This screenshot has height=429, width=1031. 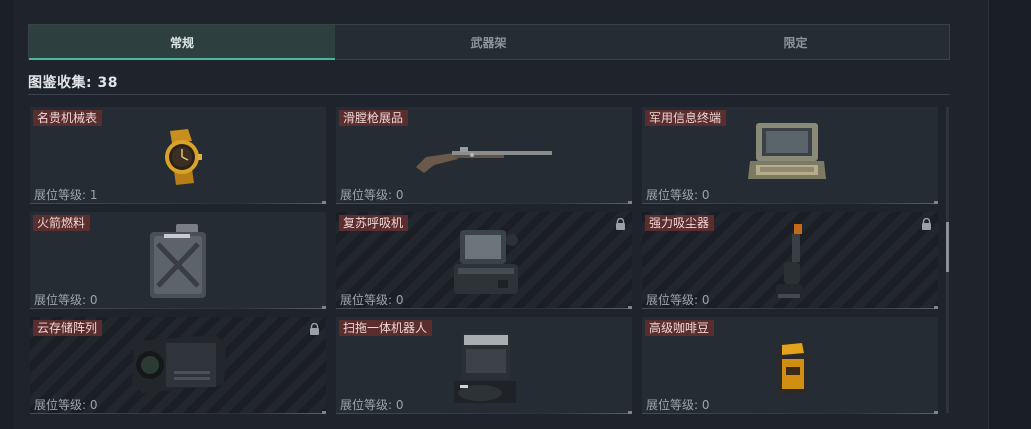 What do you see at coordinates (68, 118) in the screenshot?
I see `item-name: 名贵机械表` at bounding box center [68, 118].